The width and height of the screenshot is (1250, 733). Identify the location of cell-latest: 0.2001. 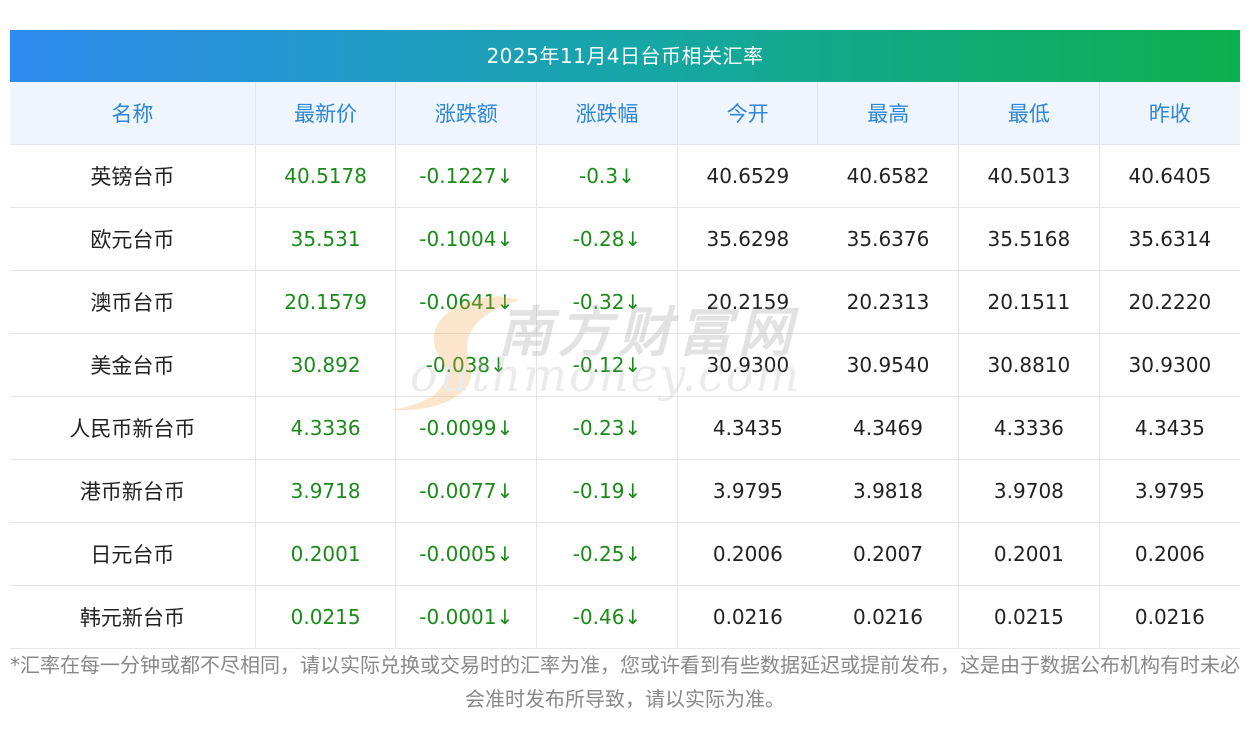
(326, 554).